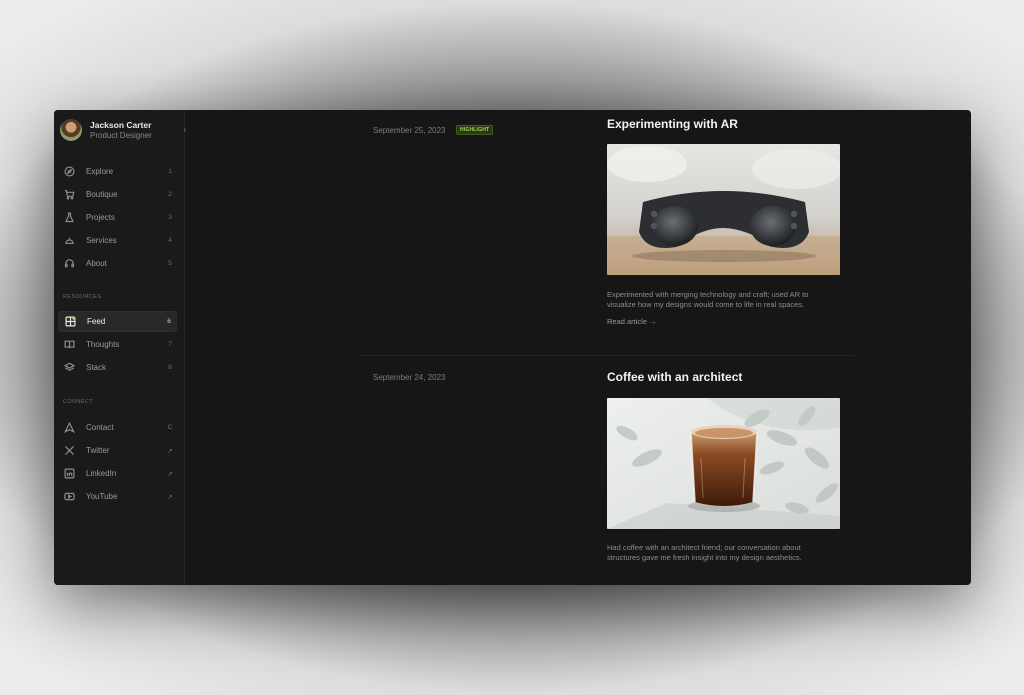  Describe the element at coordinates (117, 450) in the screenshot. I see `sidebar-item-twitter: Twitter ↗` at that location.